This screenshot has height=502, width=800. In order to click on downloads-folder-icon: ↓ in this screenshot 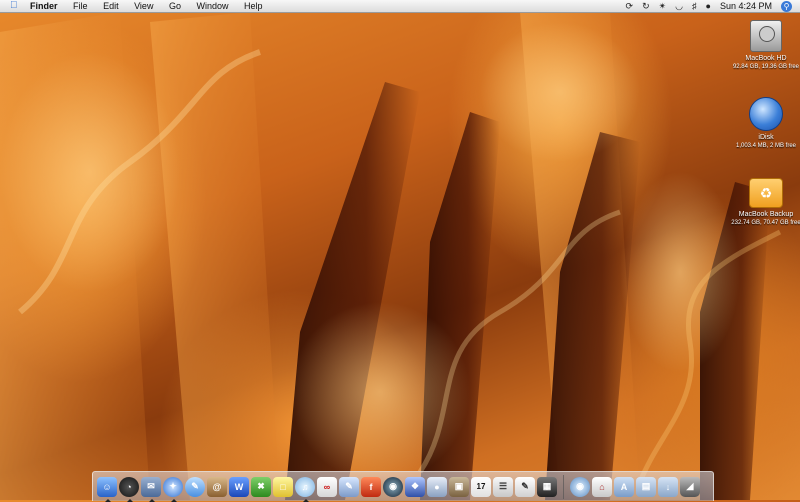, I will do `click(668, 486)`.